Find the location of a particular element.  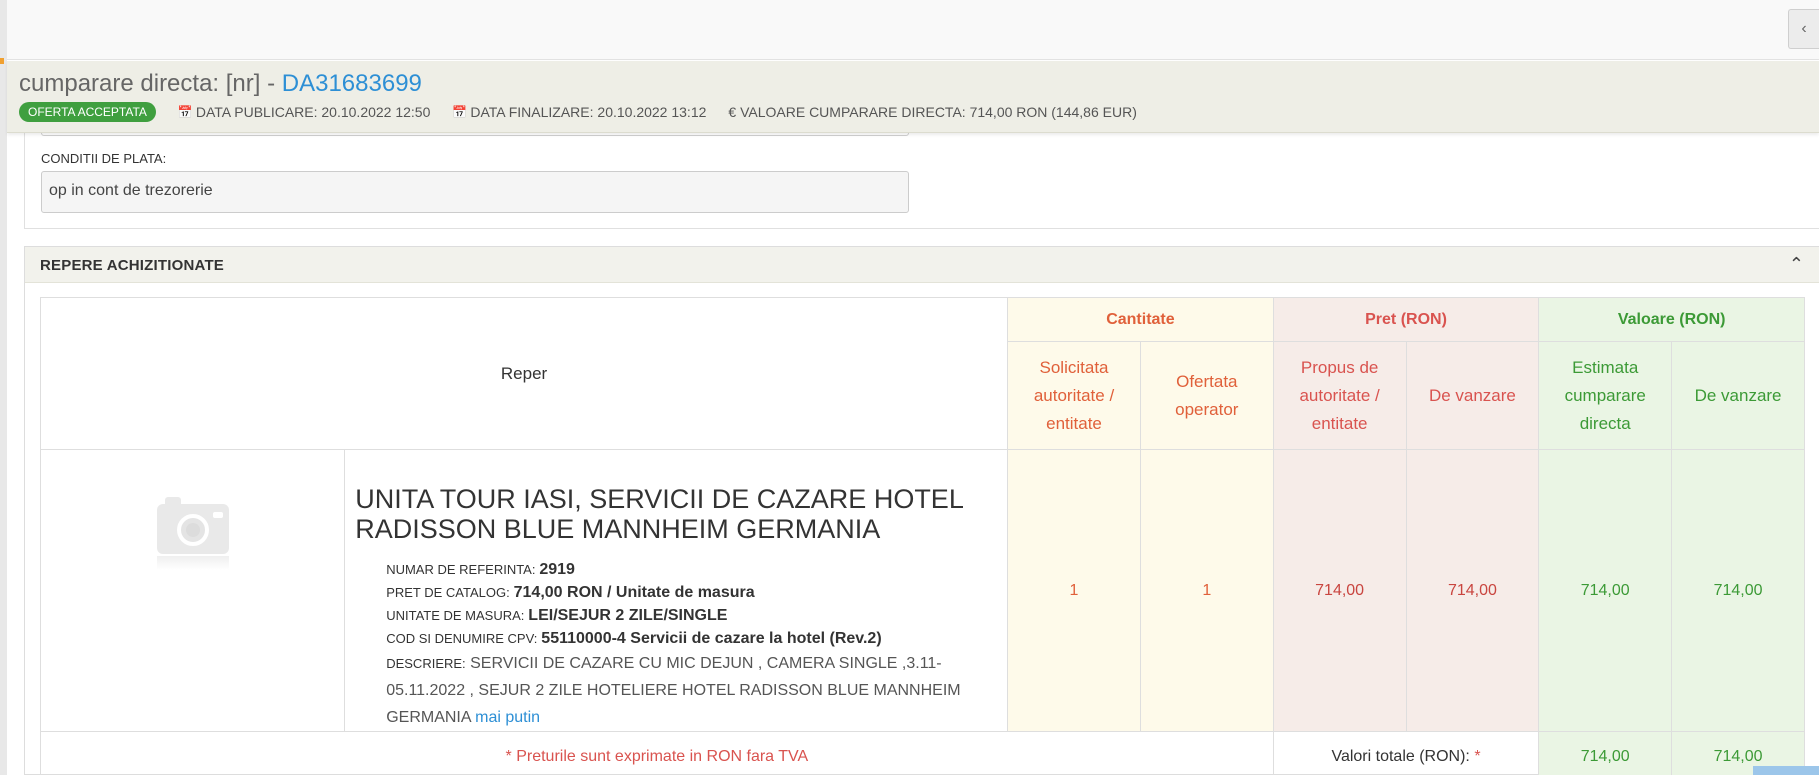

total-estimated: 714,00 is located at coordinates (1605, 753).